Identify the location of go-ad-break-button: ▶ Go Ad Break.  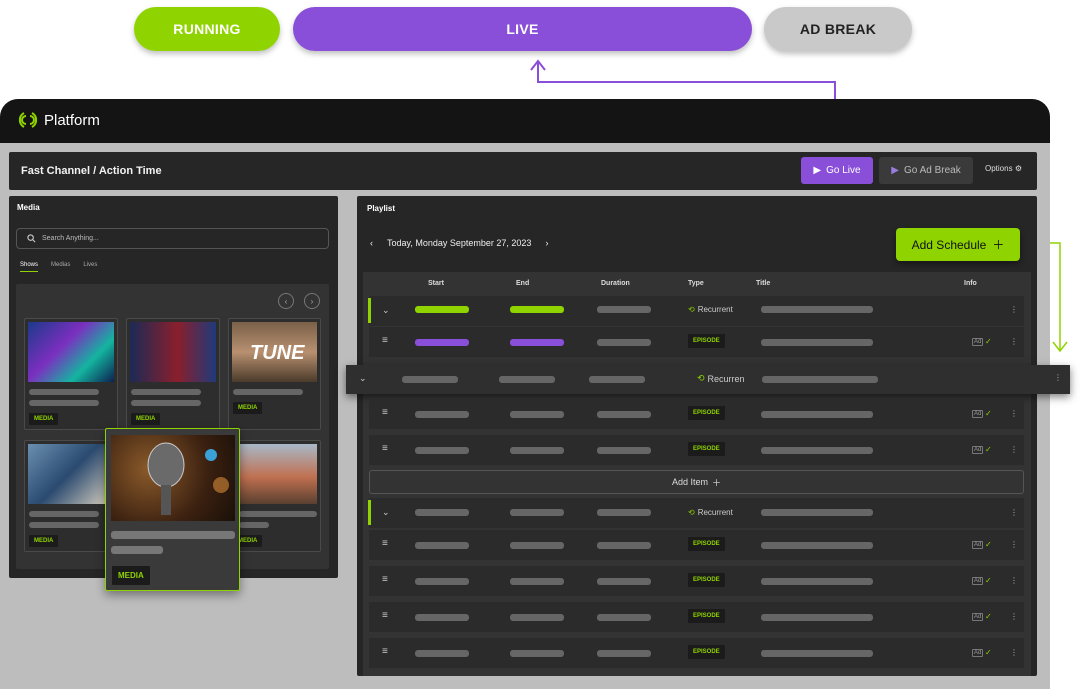
(926, 170).